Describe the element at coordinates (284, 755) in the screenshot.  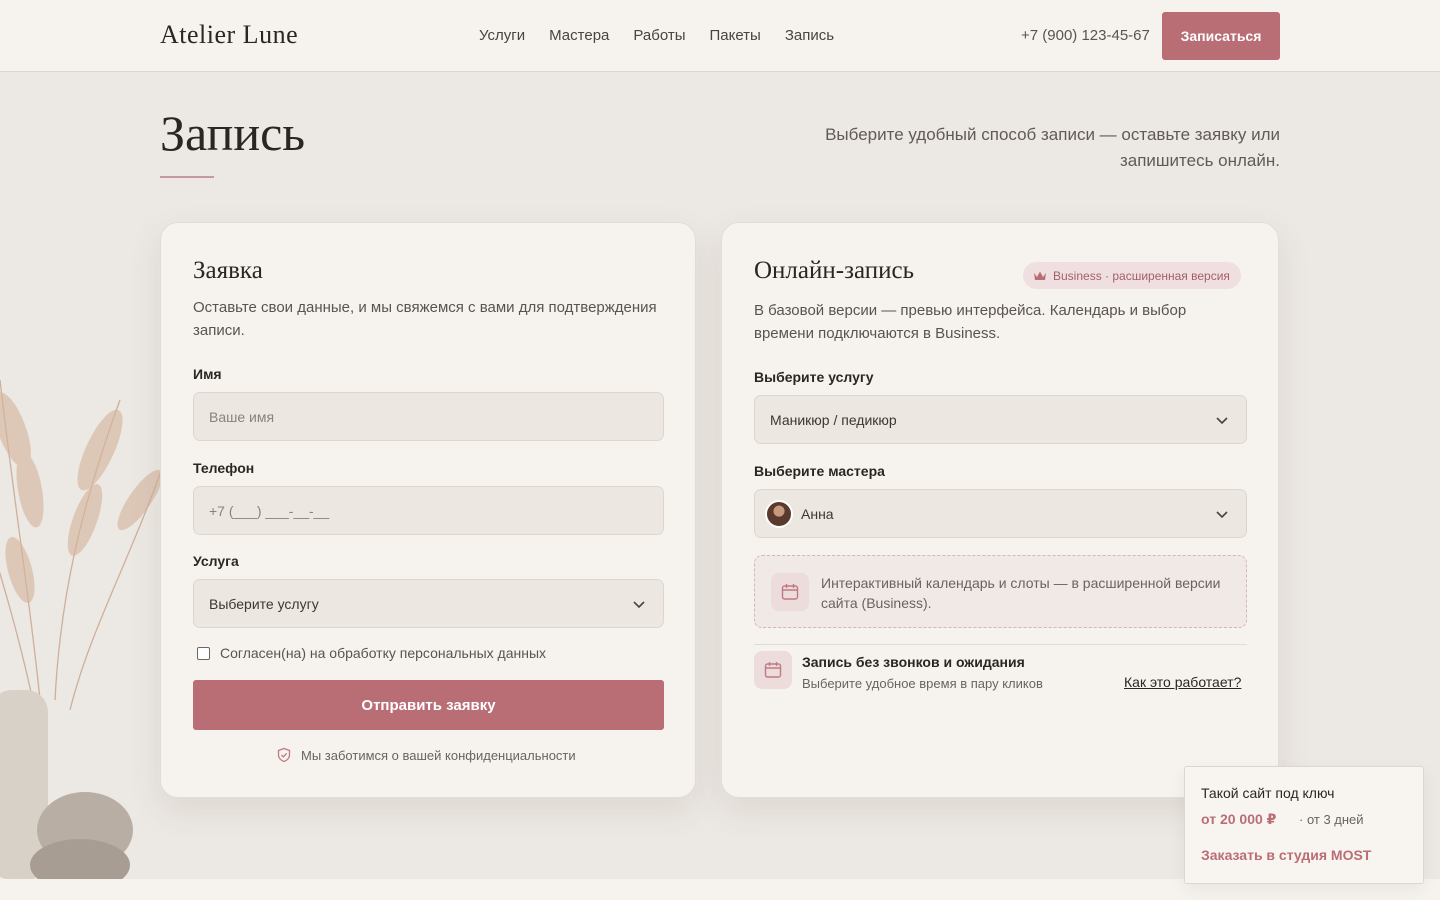
I see `shield-icon` at that location.